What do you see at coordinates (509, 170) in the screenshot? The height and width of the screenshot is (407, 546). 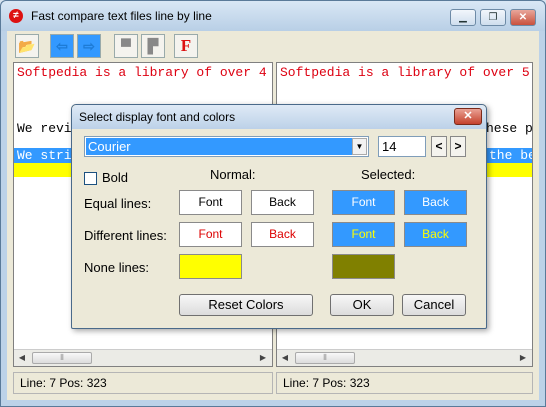 I see `empty-line-highlight` at bounding box center [509, 170].